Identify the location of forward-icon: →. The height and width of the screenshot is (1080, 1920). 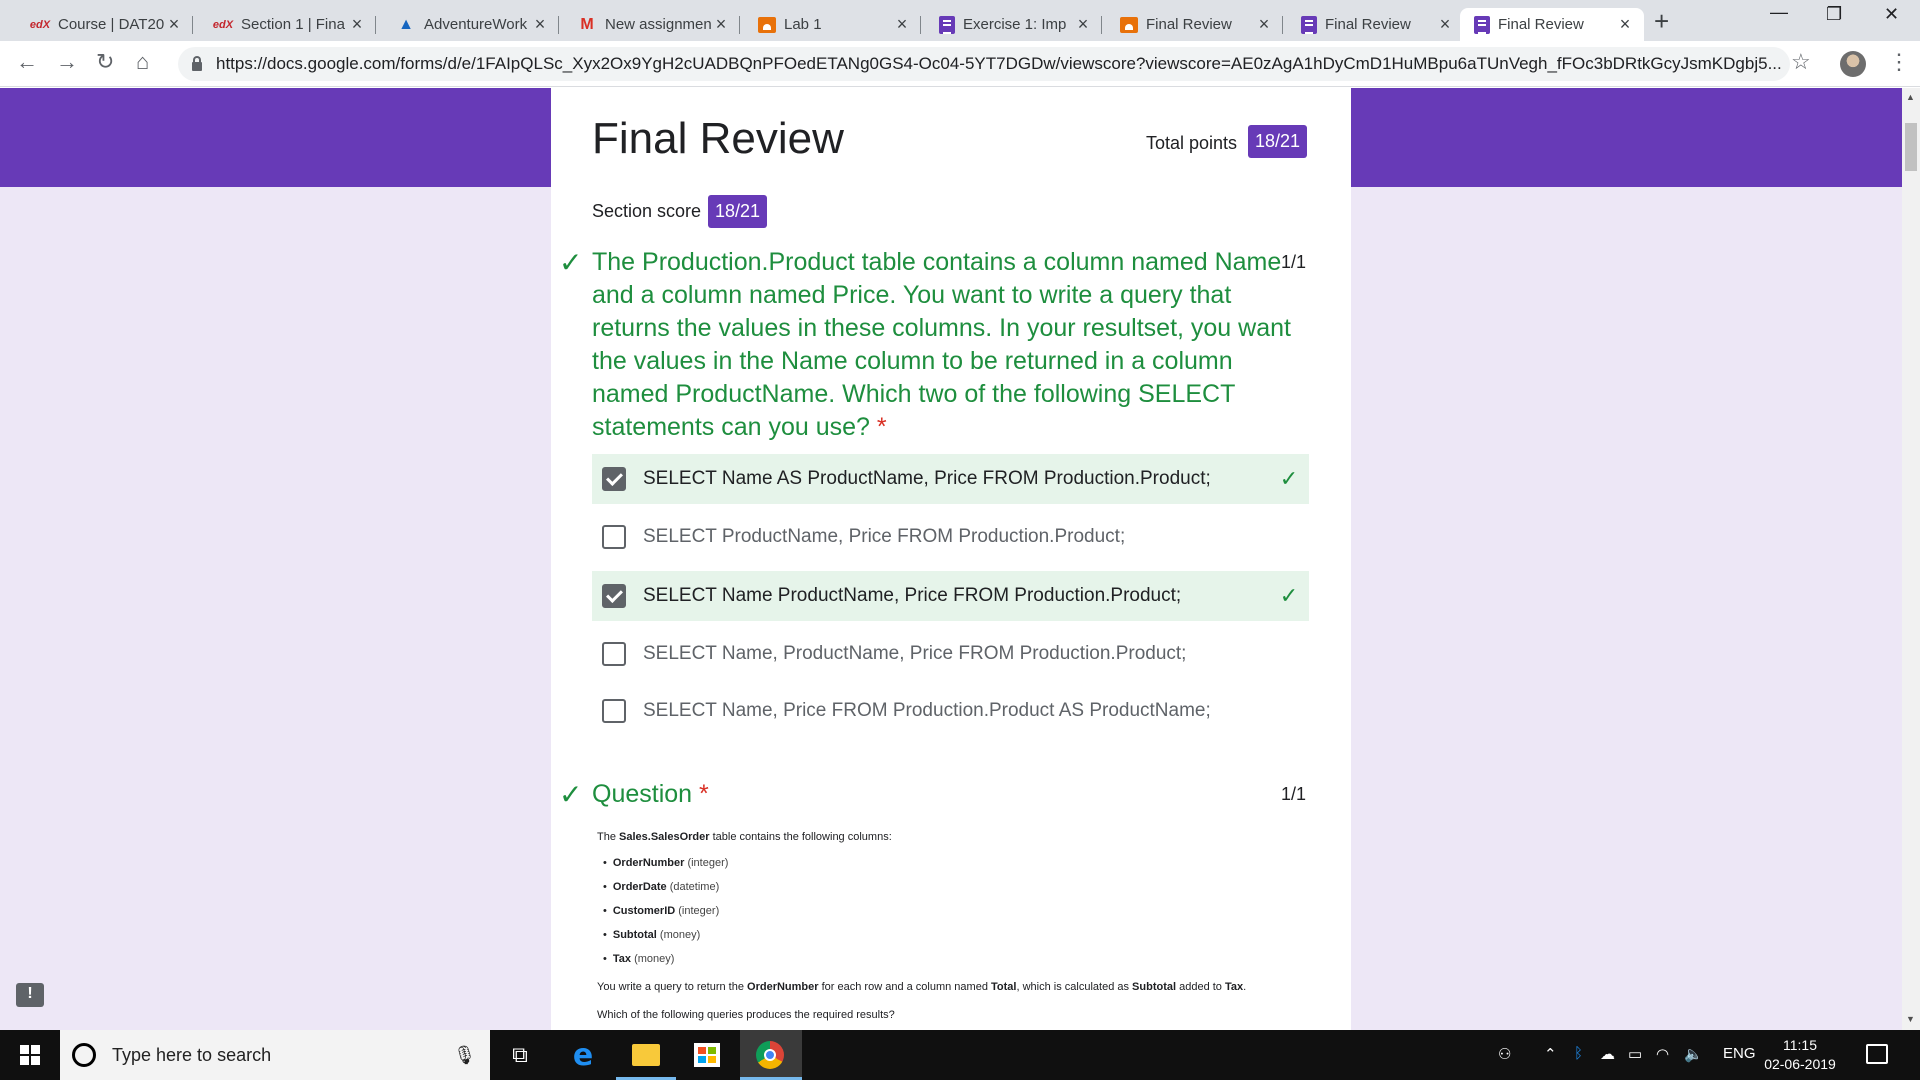
(67, 62).